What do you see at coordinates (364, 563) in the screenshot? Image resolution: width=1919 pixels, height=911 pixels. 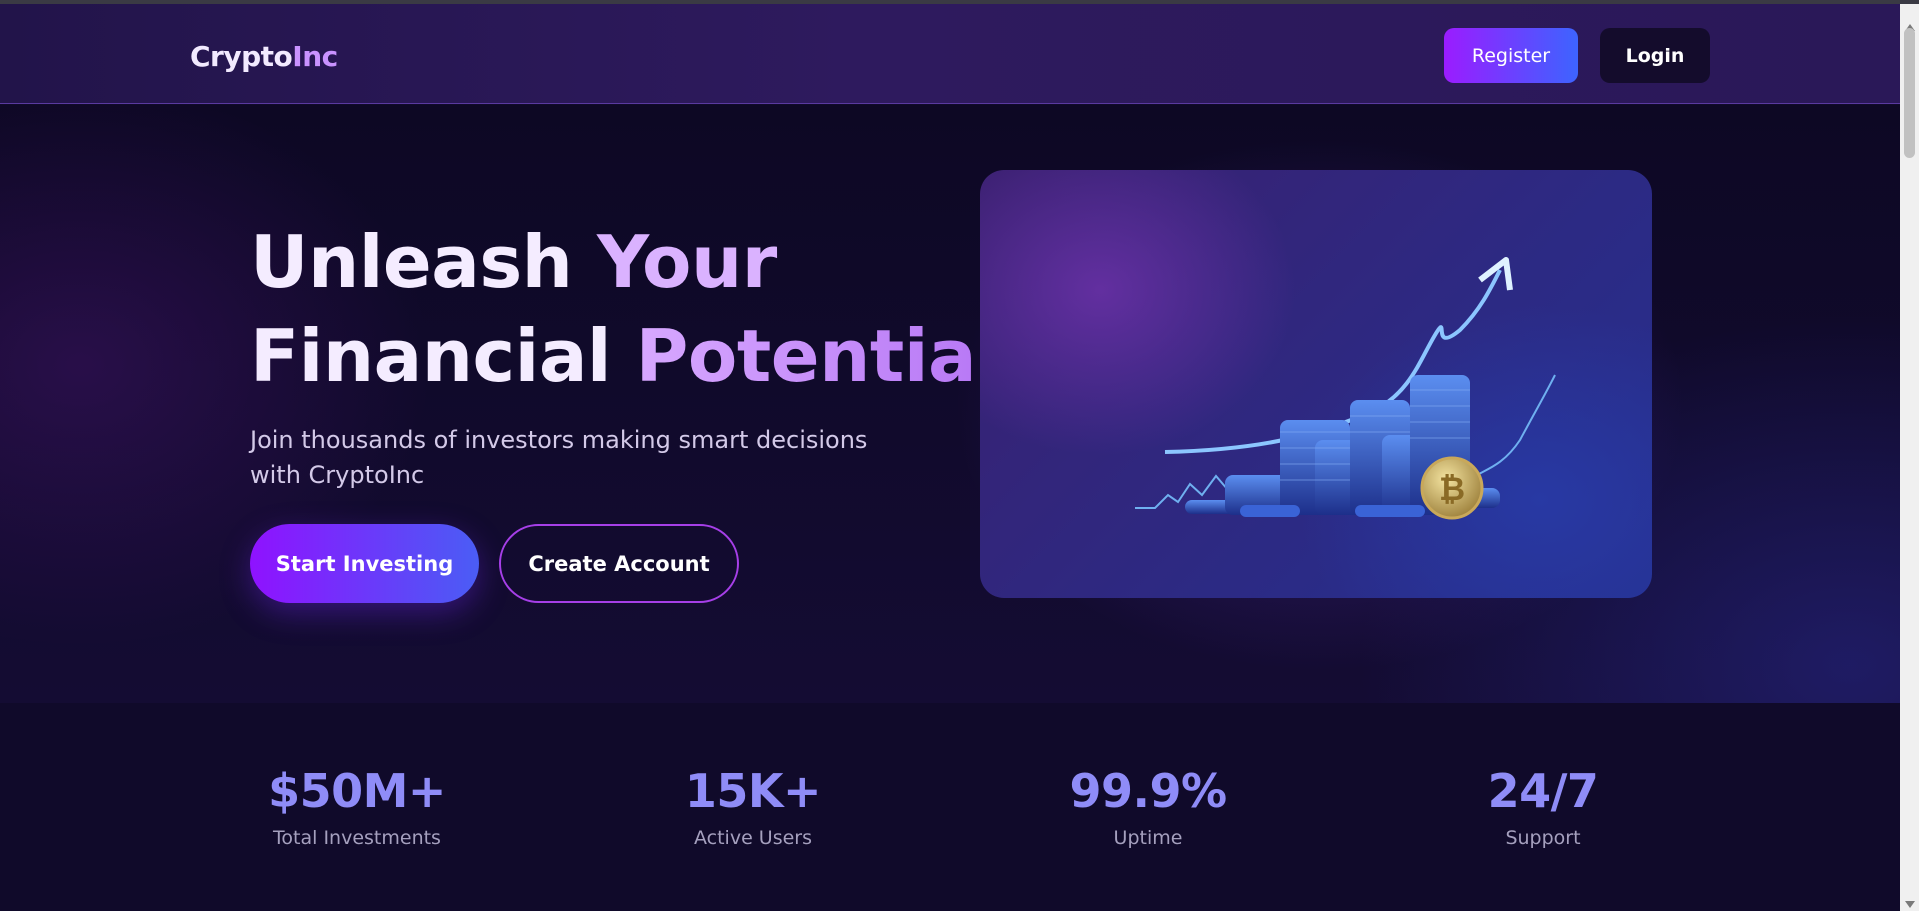 I see `start-investing-button: Start Investing` at bounding box center [364, 563].